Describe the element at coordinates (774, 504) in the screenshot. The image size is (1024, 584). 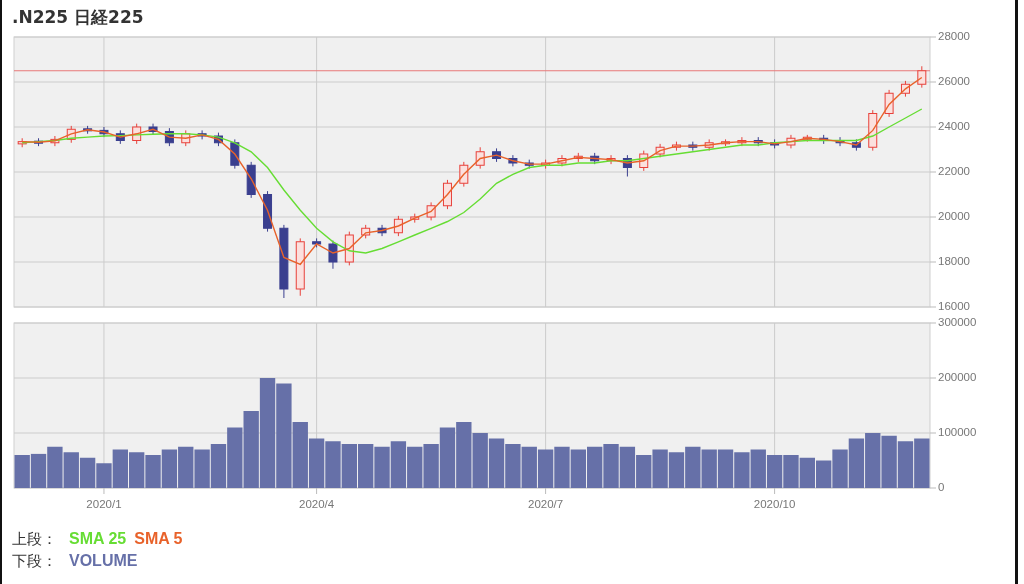
I see `axis-label: 2020/10` at that location.